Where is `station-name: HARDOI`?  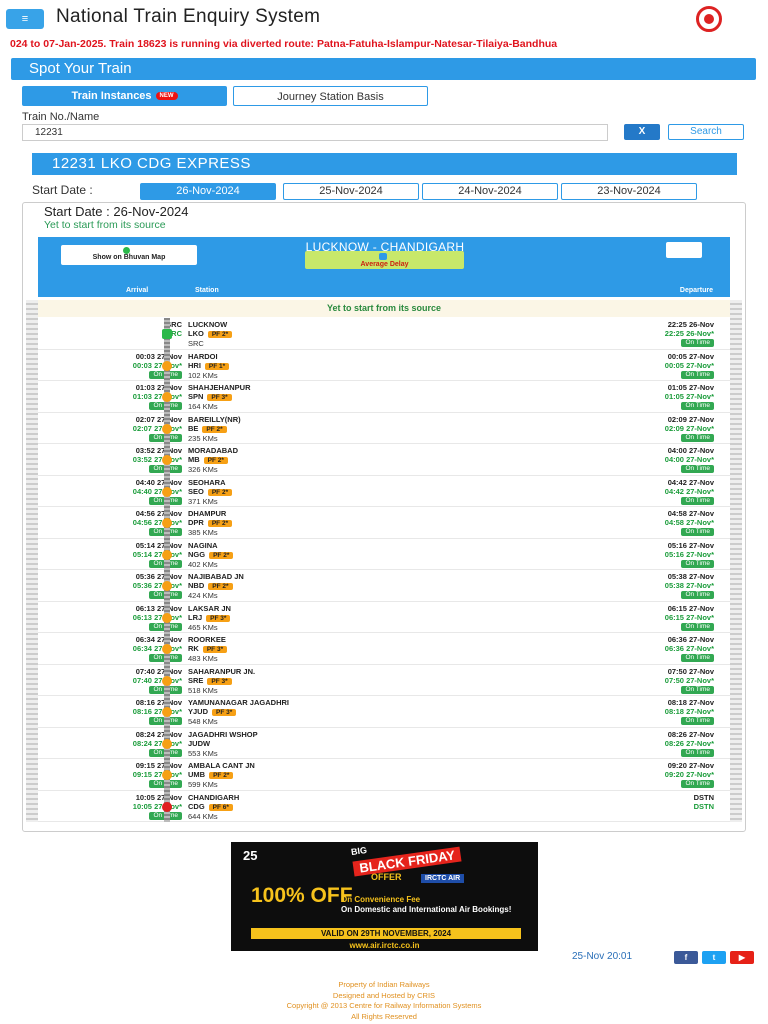
station-name: HARDOI is located at coordinates (203, 356).